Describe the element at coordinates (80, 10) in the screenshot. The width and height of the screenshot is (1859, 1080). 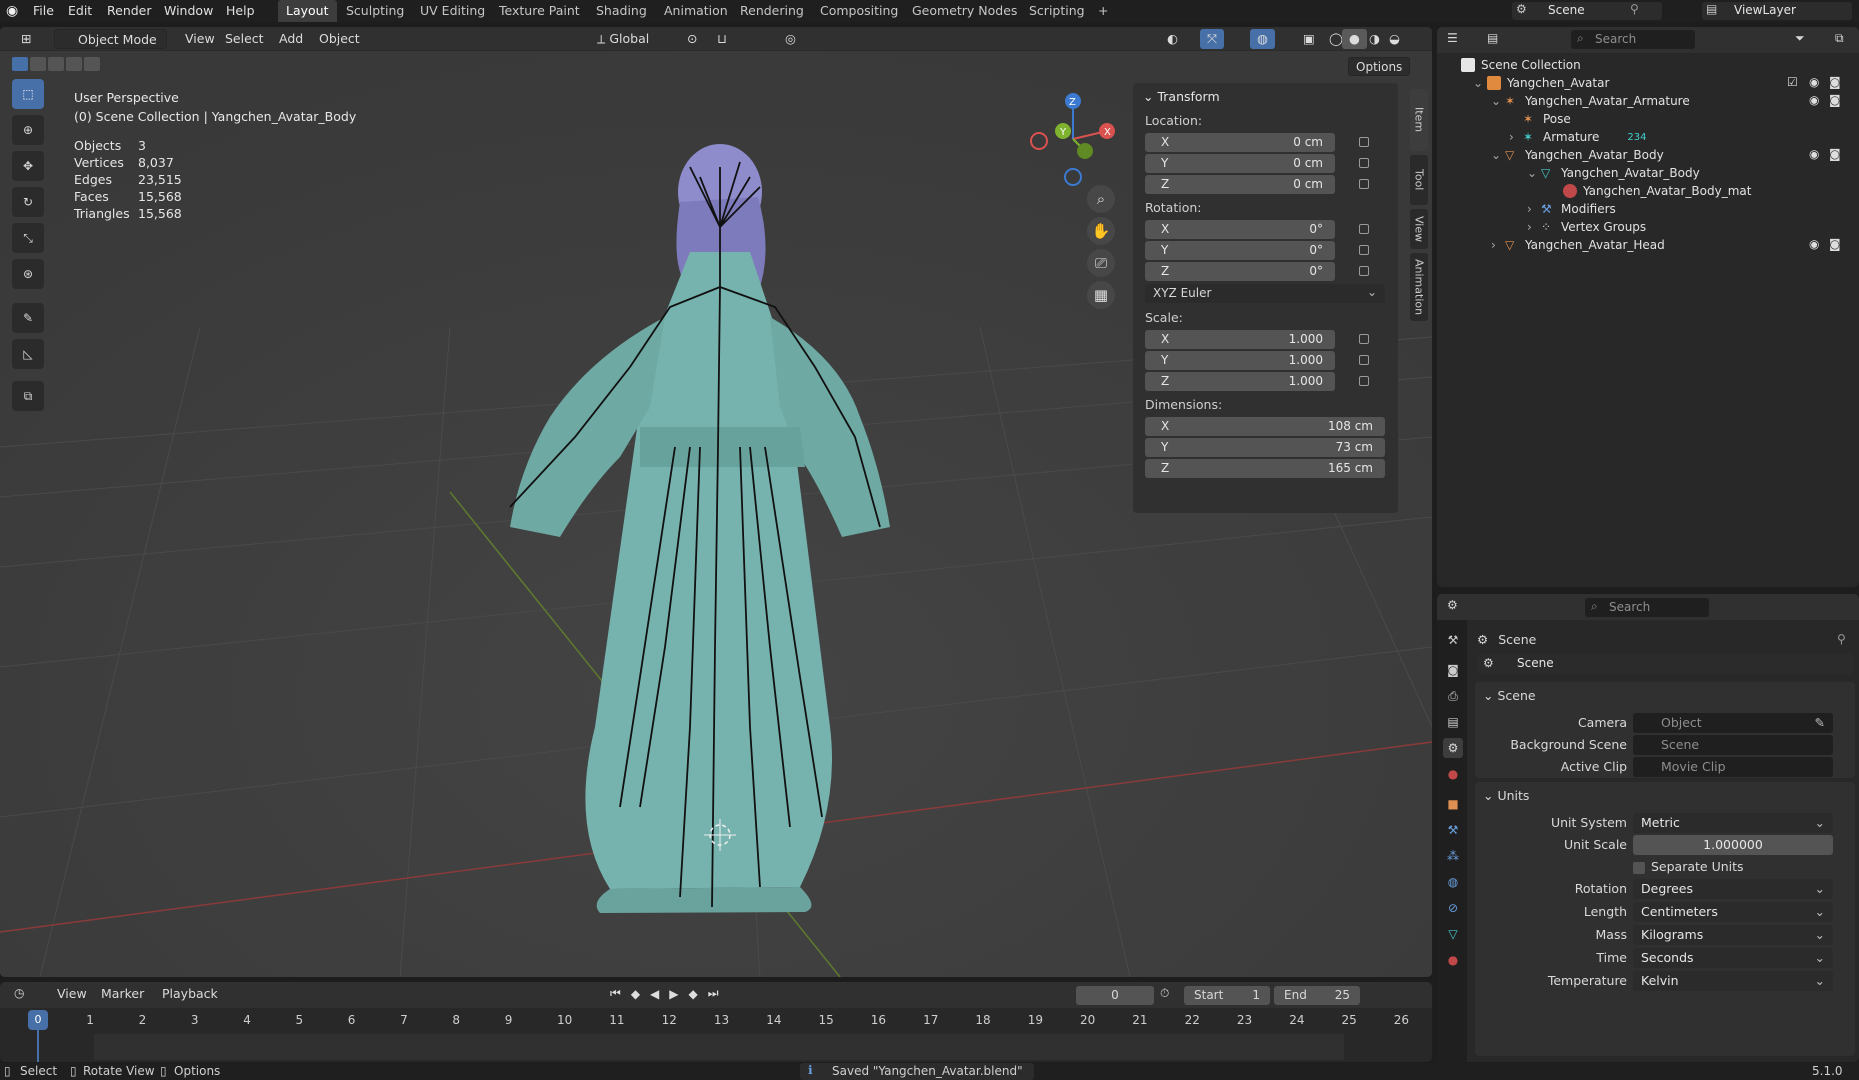
I see `menu-edit: Edit` at that location.